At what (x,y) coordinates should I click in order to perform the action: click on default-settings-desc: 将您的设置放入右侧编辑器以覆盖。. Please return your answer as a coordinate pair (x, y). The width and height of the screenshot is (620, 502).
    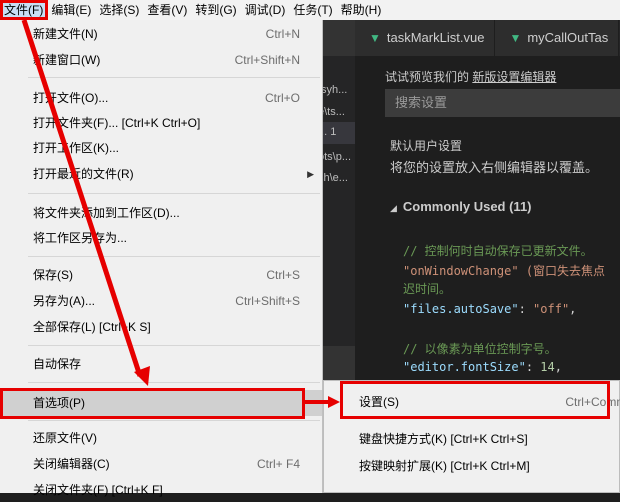
    Looking at the image, I should click on (494, 167).